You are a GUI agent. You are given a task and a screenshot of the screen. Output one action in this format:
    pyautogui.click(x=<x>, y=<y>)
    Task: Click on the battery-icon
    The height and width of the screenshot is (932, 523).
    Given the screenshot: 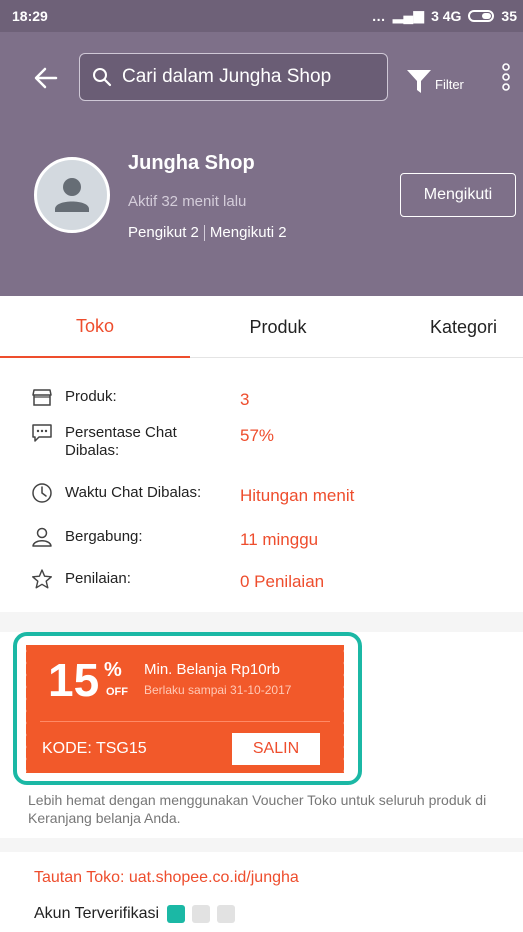 What is the action you would take?
    pyautogui.click(x=481, y=15)
    